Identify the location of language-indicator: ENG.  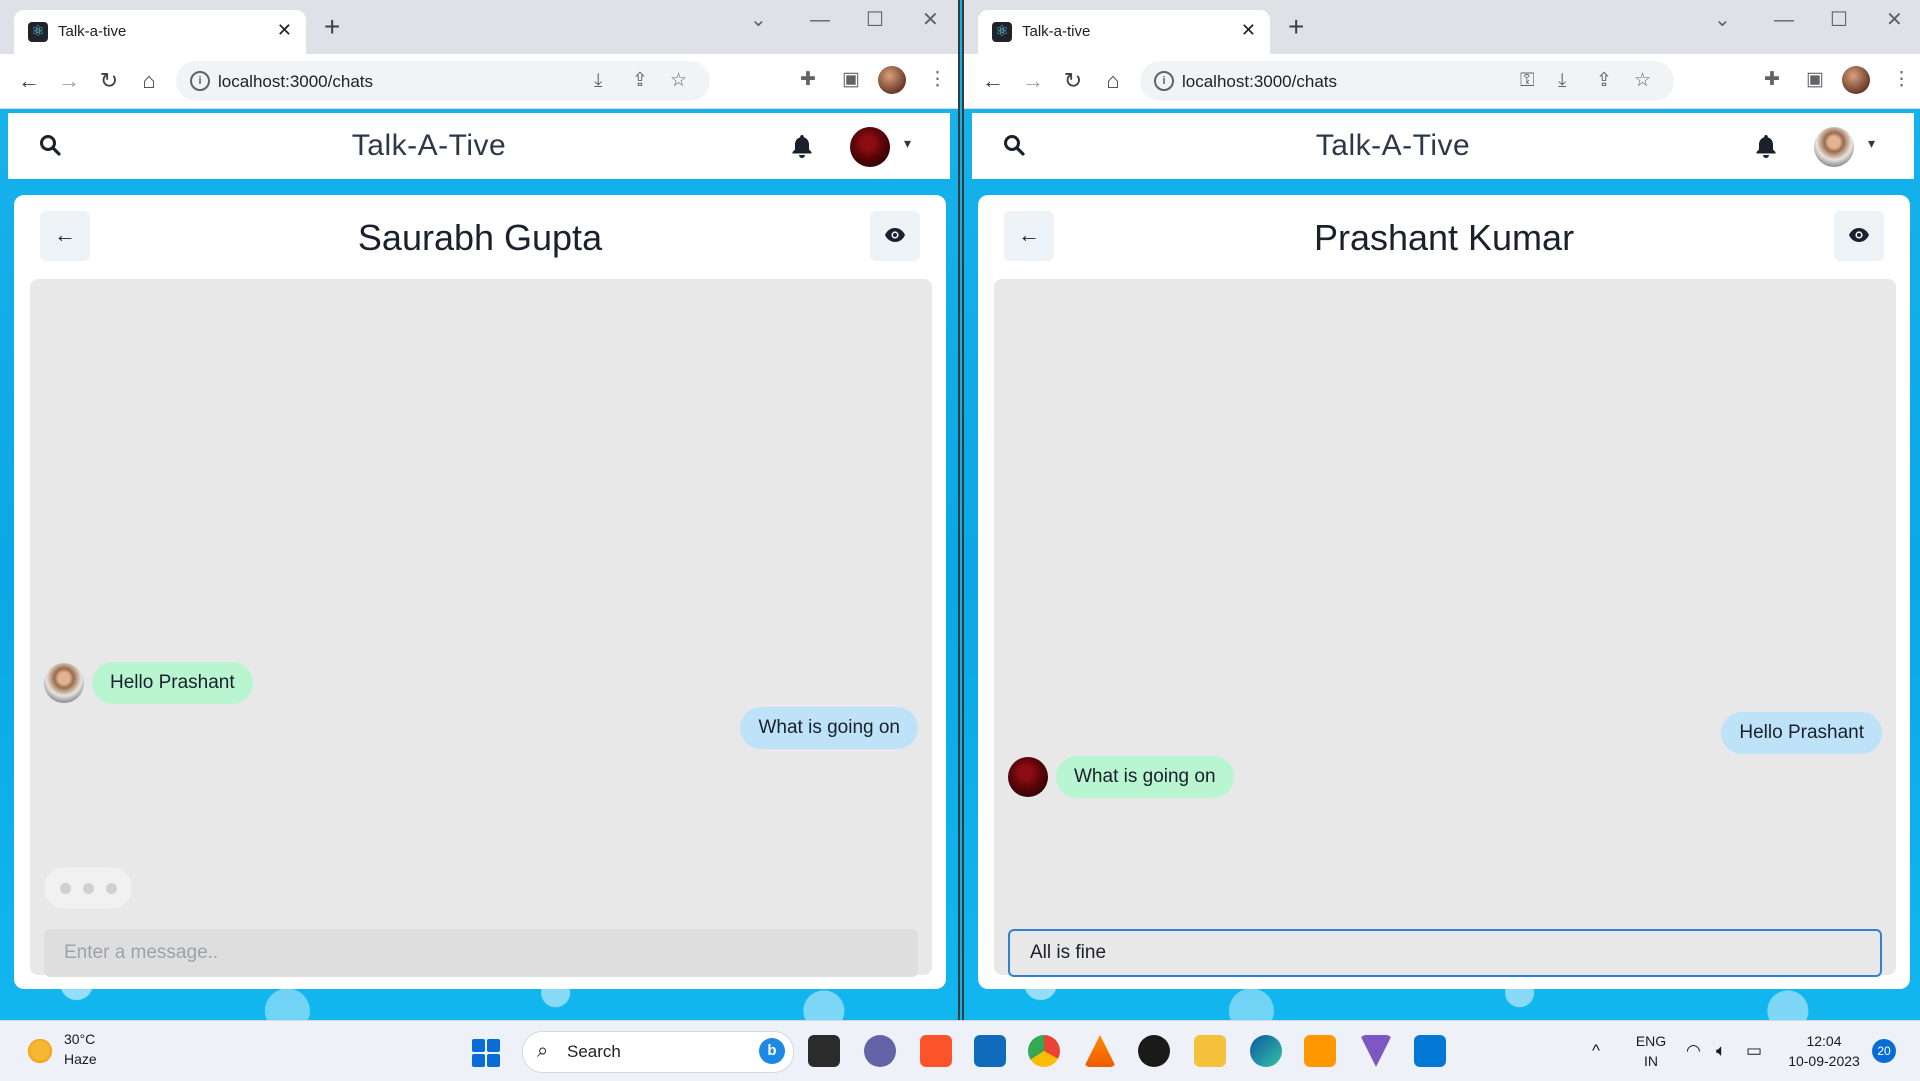
(1651, 1041).